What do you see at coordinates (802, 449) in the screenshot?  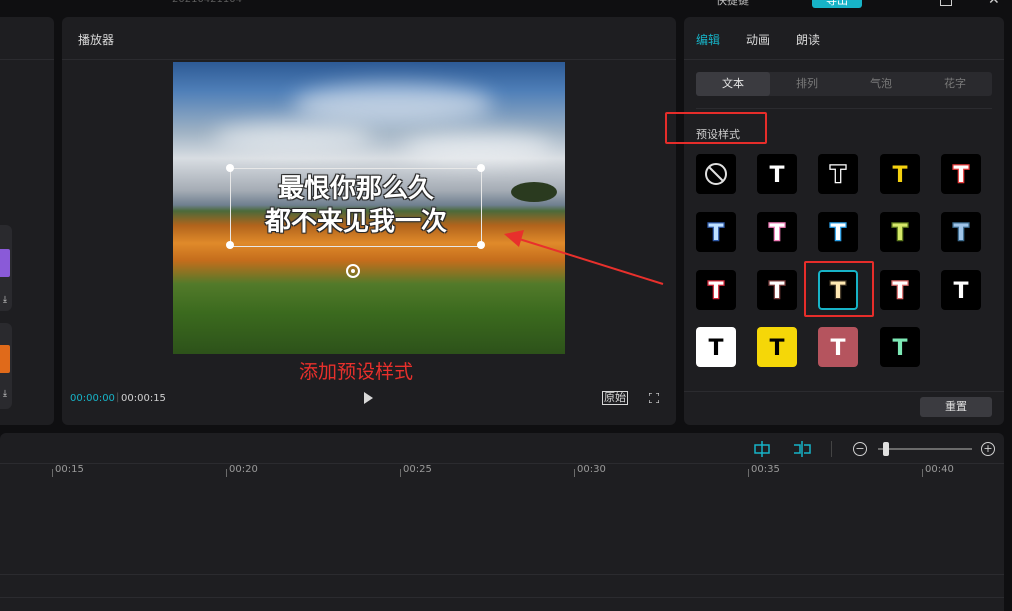 I see `split-icon` at bounding box center [802, 449].